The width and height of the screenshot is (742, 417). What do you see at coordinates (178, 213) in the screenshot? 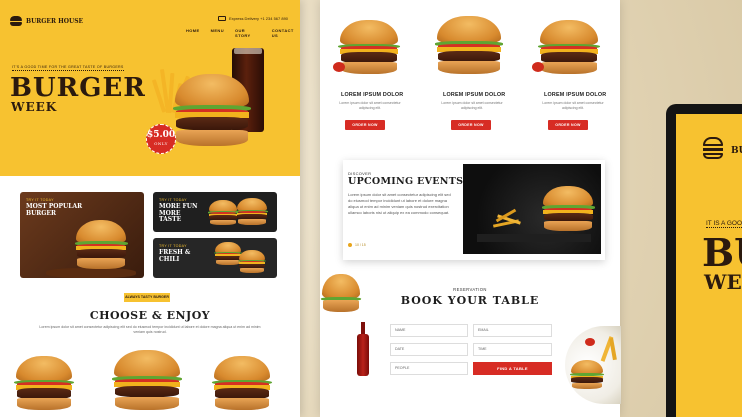
I see `promo-title: MORE FUN MORE TASTE` at bounding box center [178, 213].